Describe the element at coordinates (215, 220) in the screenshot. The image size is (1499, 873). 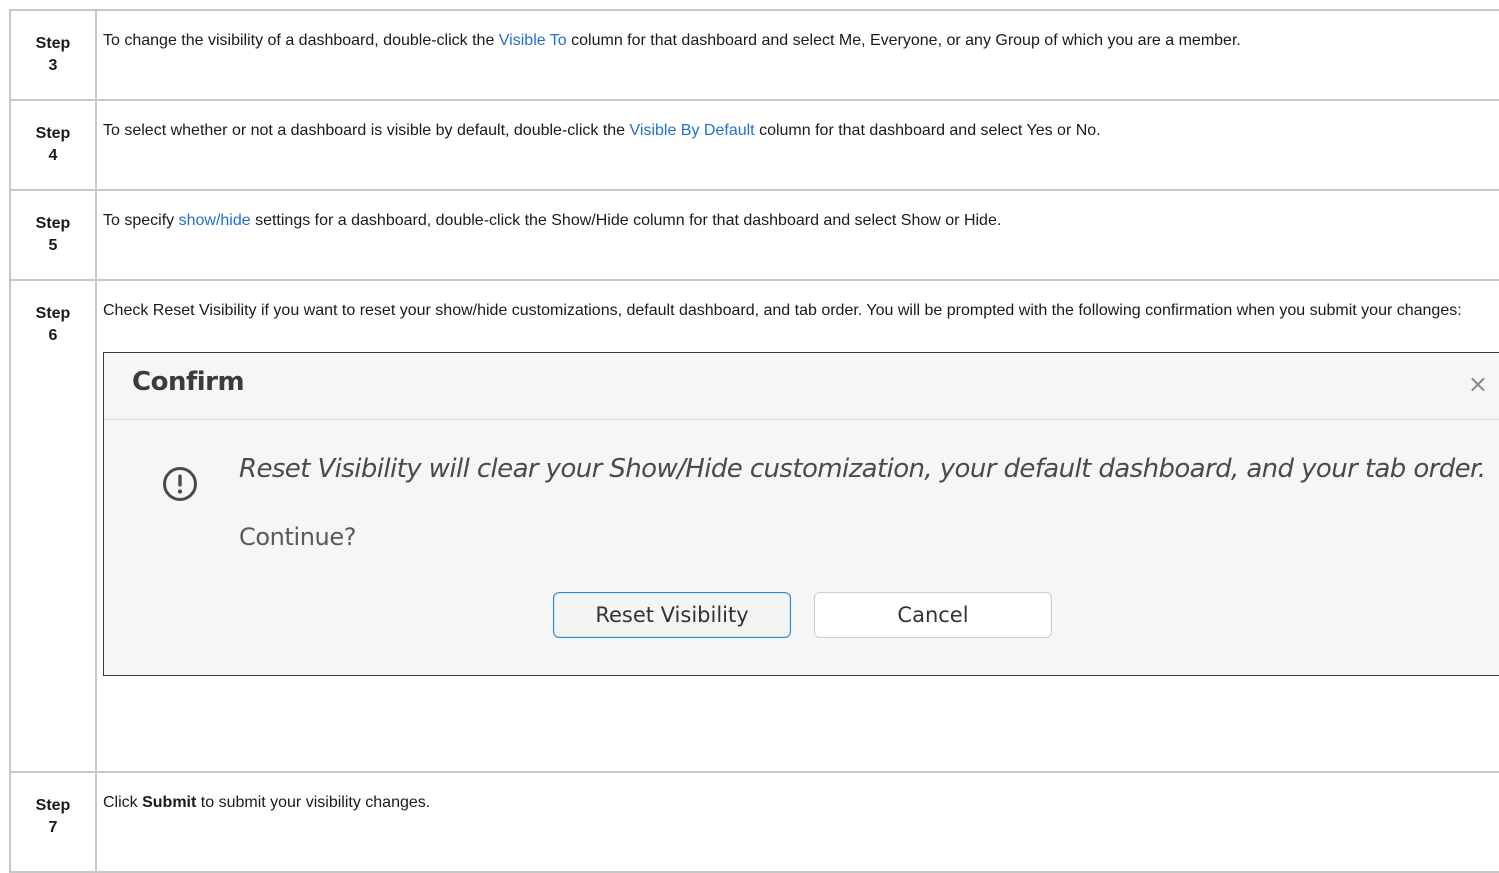
I see `show-hide-link: show/hide` at that location.